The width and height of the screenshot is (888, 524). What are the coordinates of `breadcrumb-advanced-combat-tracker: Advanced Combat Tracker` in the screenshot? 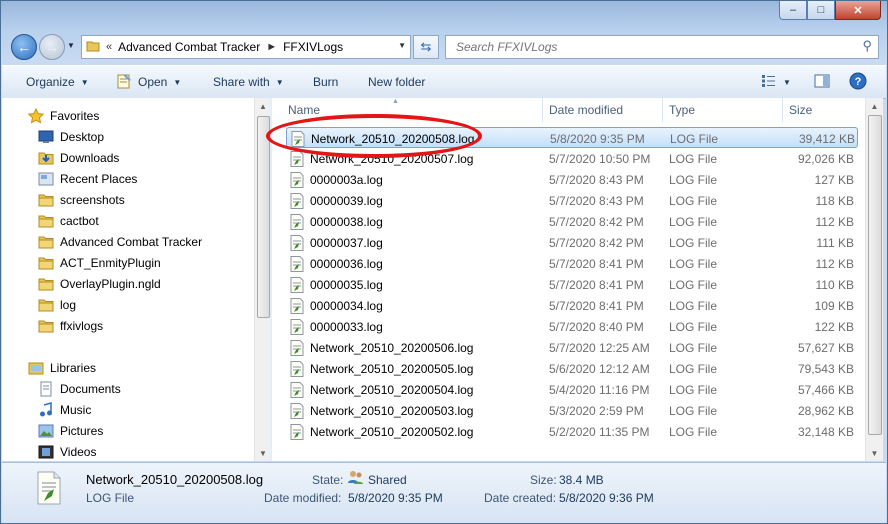 It's located at (189, 47).